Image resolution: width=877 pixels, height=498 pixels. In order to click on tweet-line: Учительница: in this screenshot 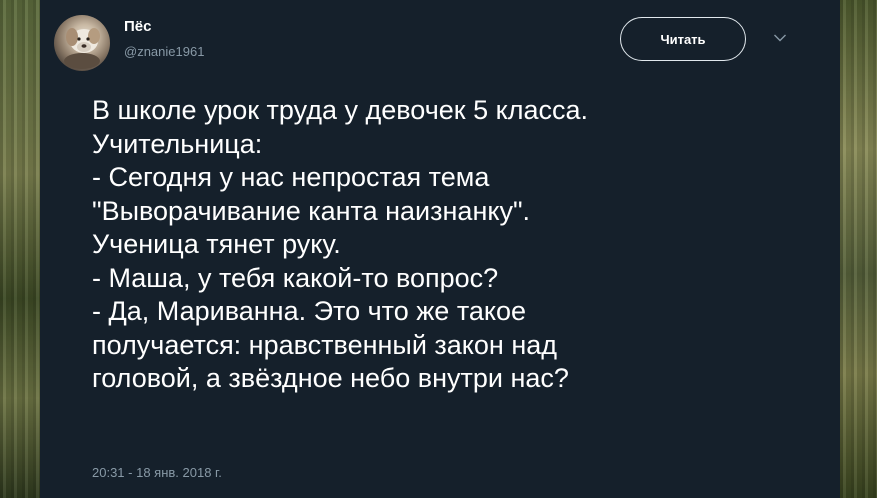, I will do `click(177, 143)`.